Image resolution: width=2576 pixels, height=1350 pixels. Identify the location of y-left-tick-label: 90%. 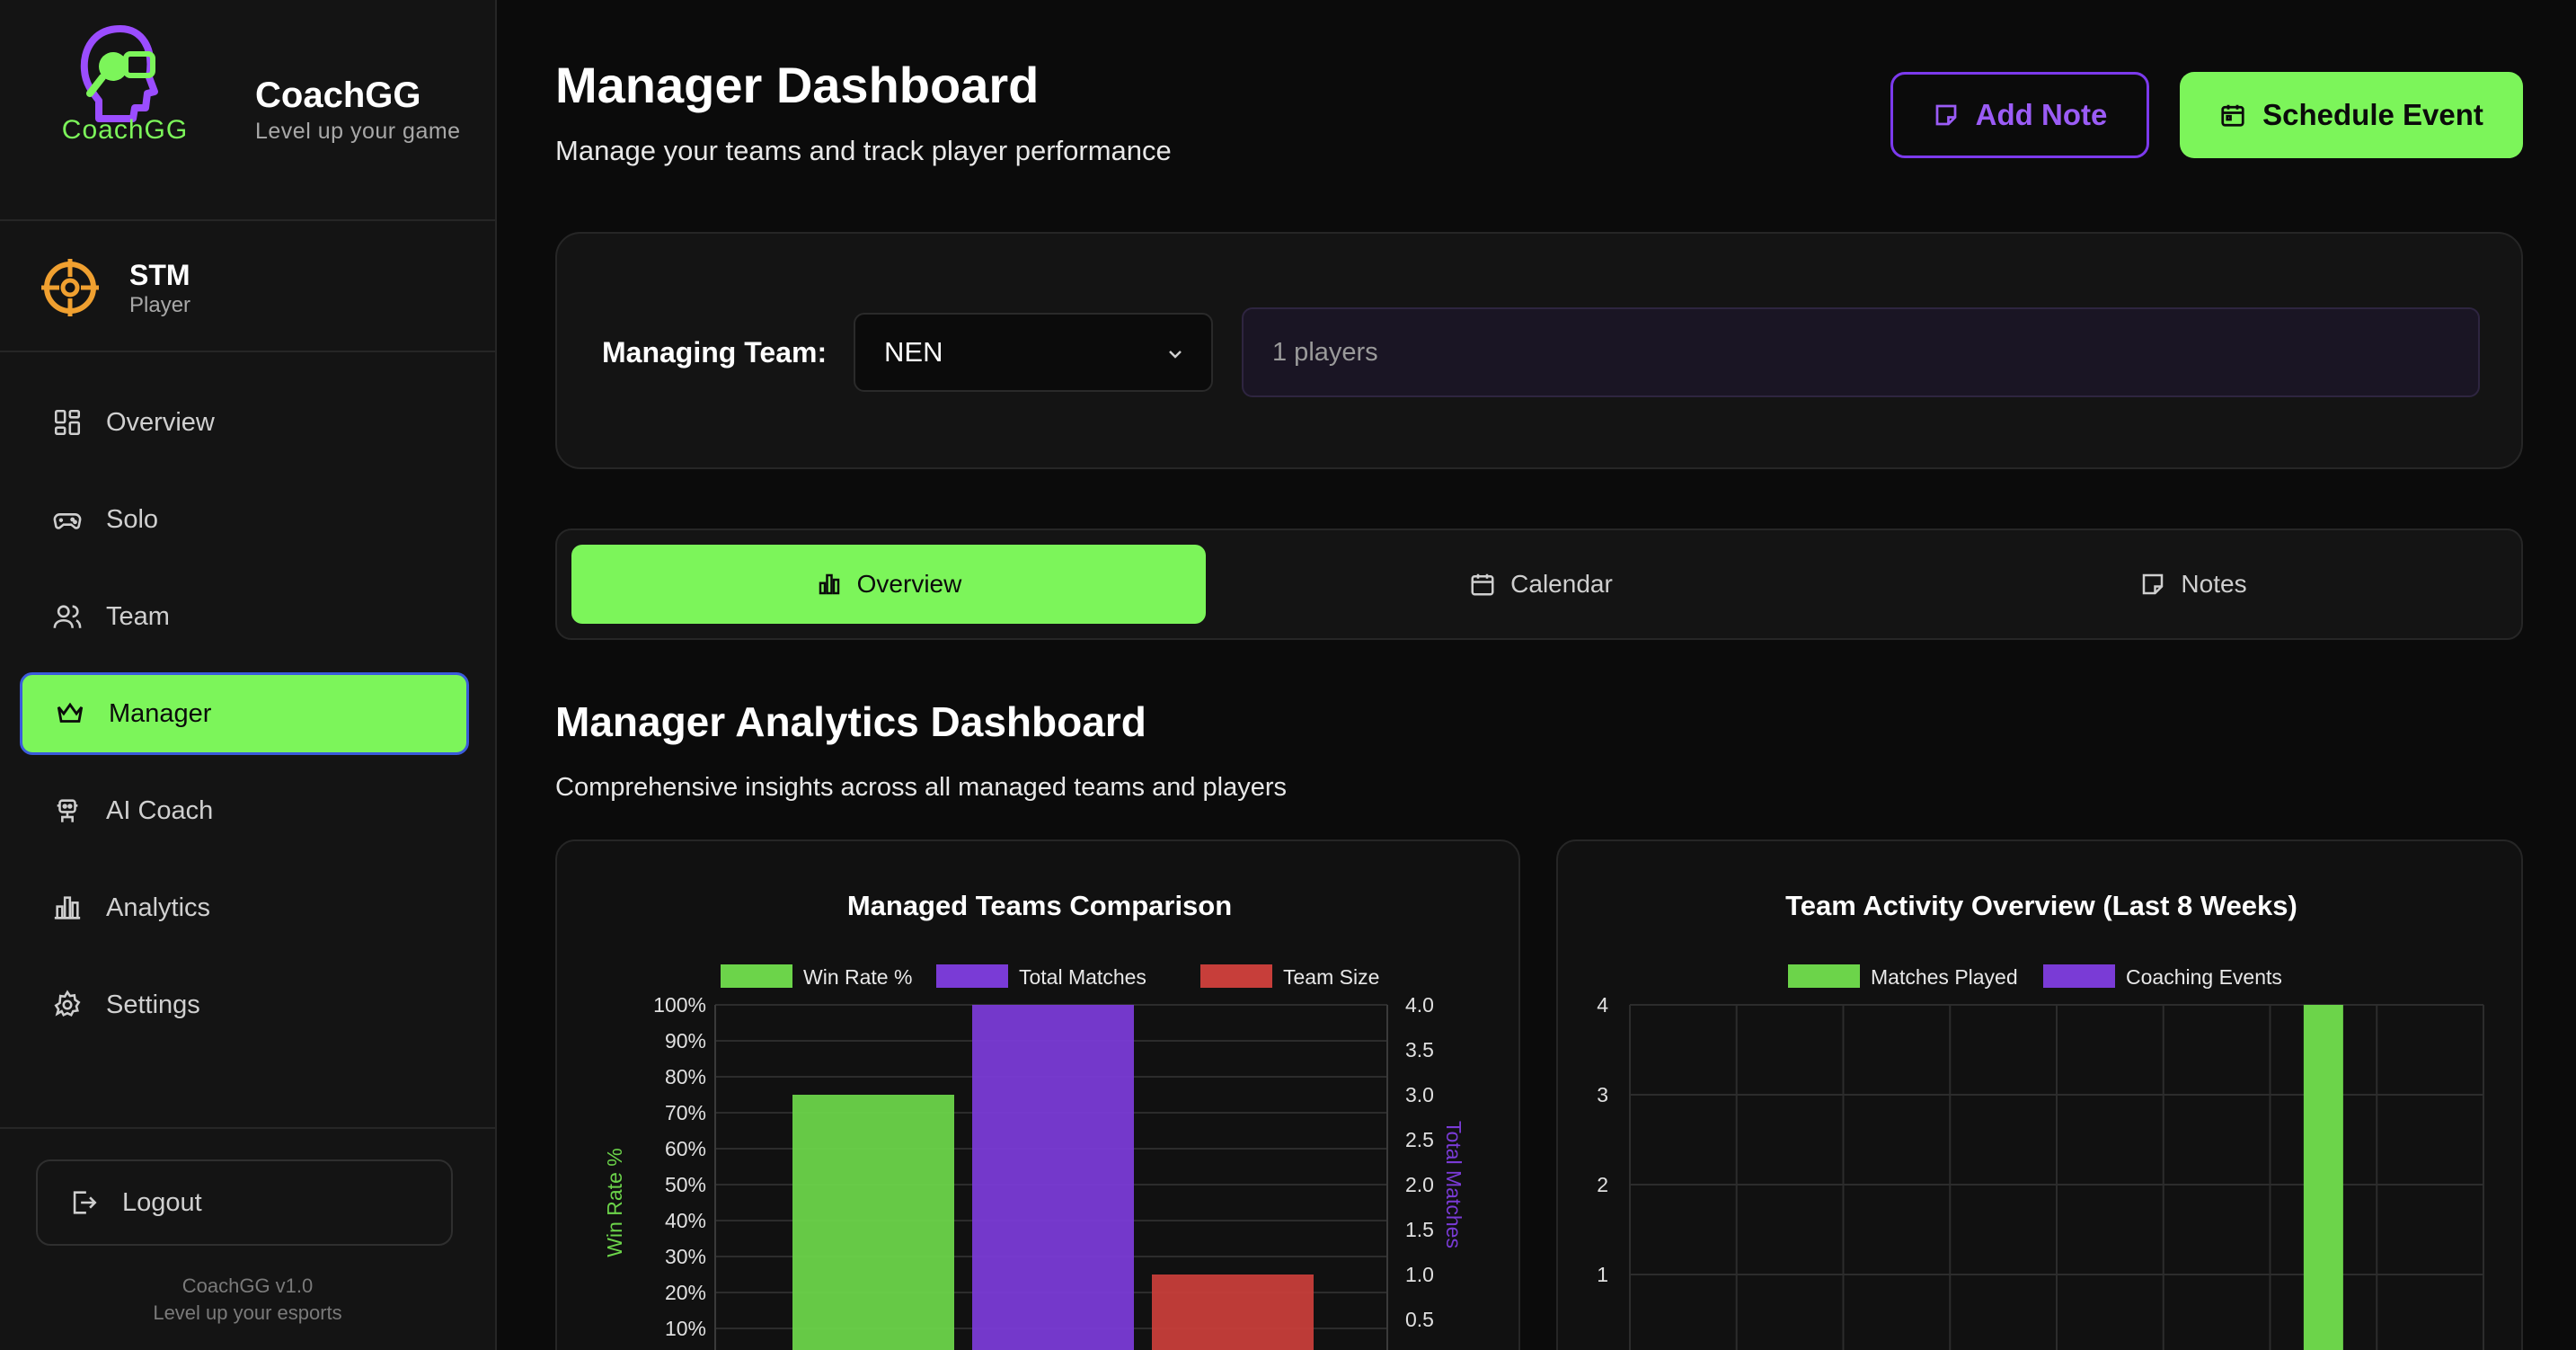
(685, 1040).